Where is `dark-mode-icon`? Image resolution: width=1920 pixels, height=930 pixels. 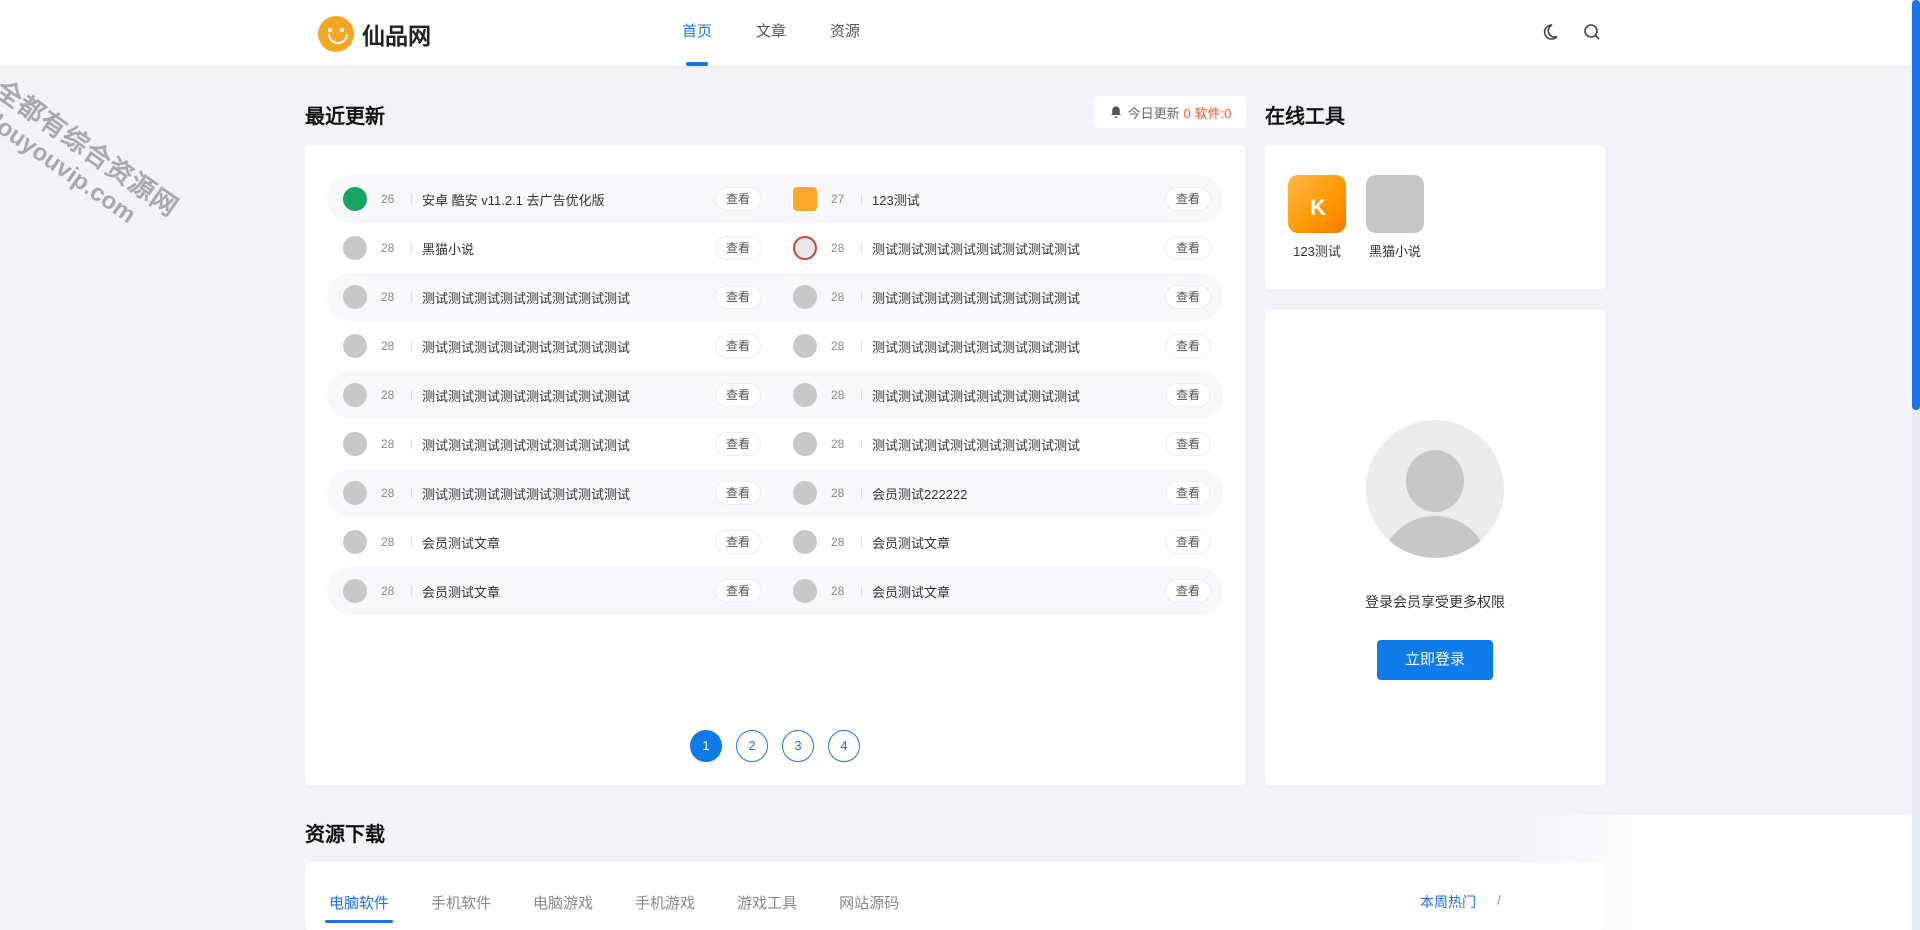
dark-mode-icon is located at coordinates (1550, 32).